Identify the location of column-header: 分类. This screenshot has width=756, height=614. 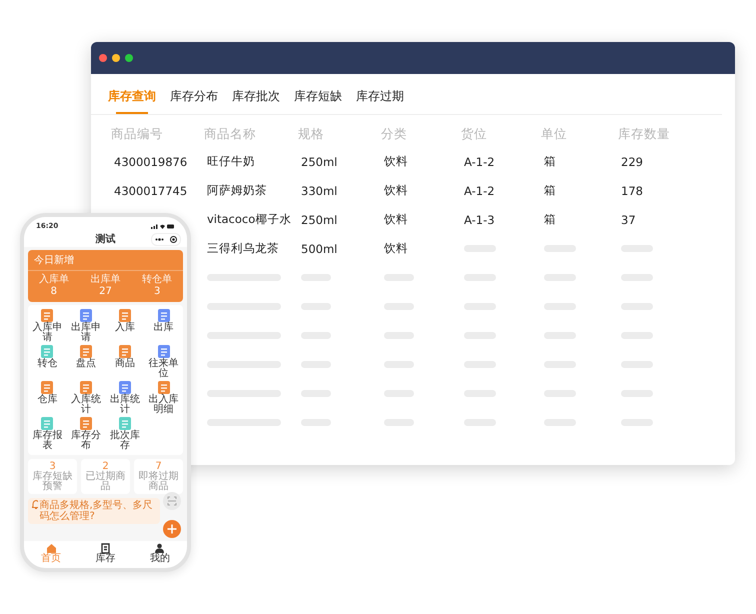
(394, 134).